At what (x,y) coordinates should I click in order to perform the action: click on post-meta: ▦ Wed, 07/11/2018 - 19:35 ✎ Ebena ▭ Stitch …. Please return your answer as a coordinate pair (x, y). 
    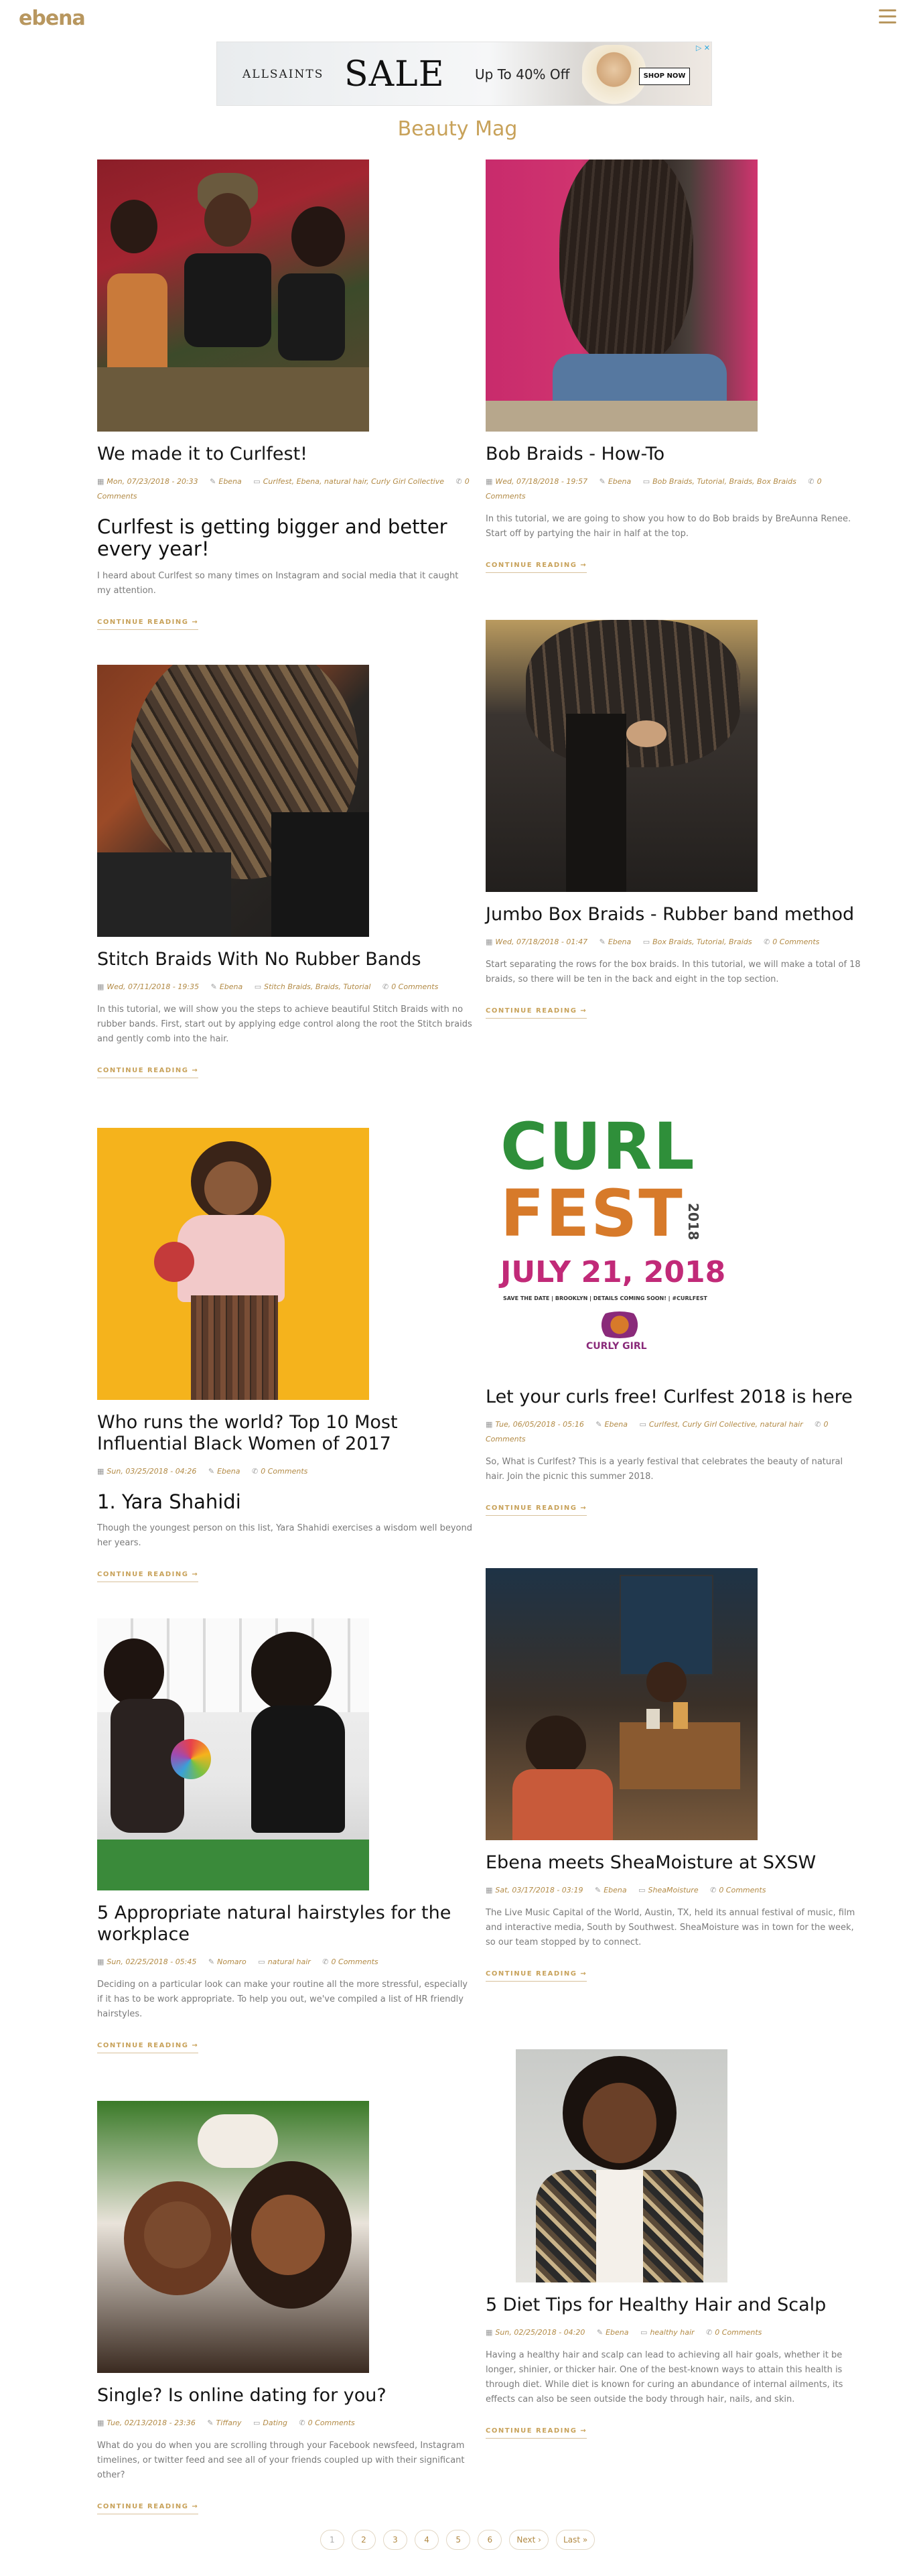
    Looking at the image, I should click on (284, 987).